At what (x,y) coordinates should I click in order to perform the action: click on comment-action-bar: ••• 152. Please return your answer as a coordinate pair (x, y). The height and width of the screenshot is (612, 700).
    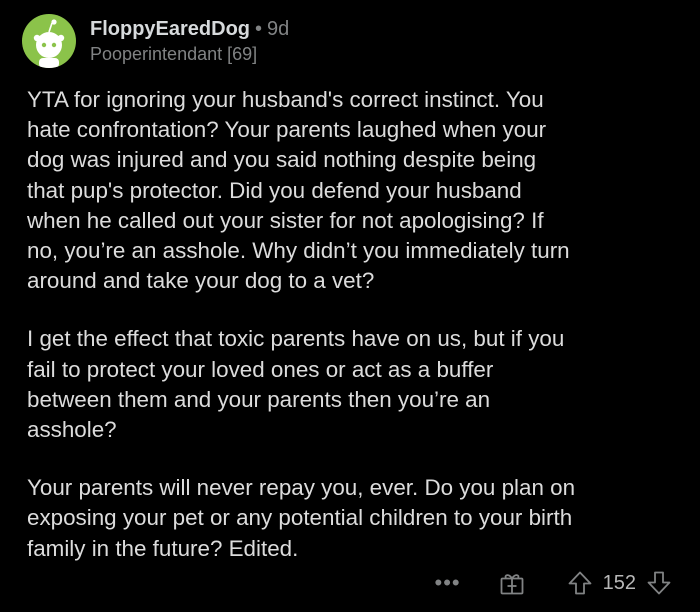
    Looking at the image, I should click on (553, 583).